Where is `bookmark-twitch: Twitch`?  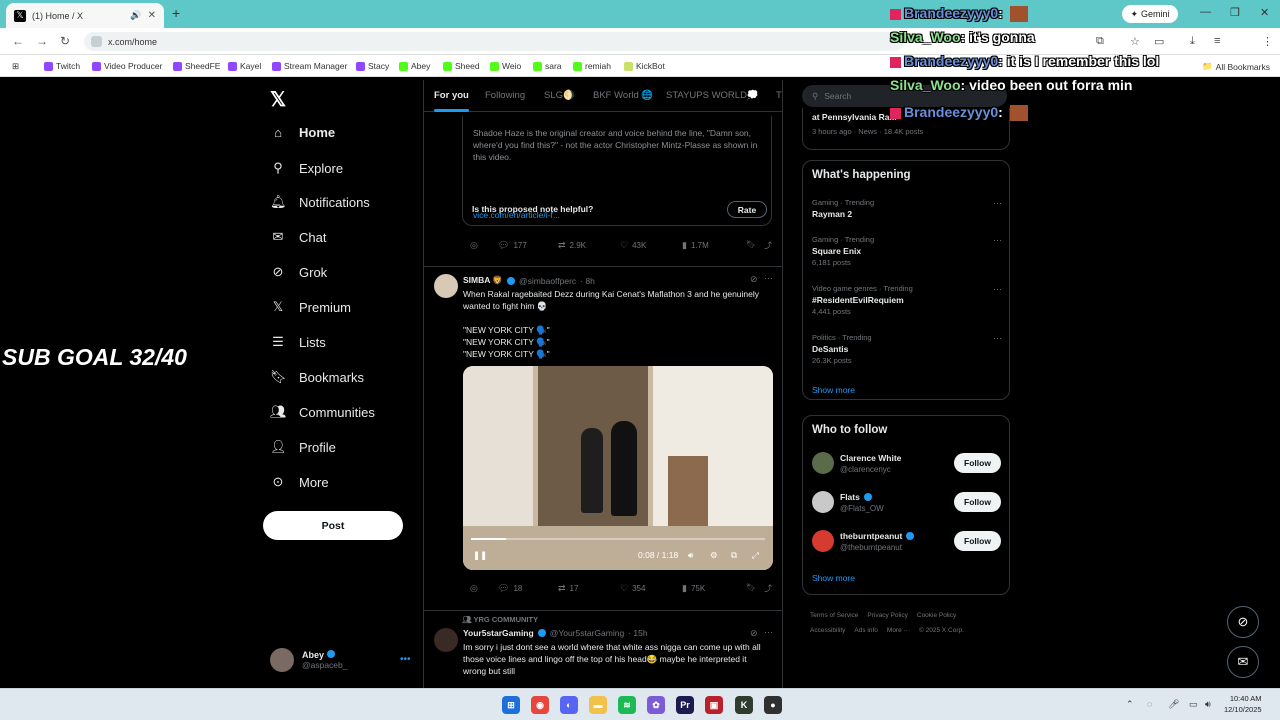
bookmark-twitch: Twitch is located at coordinates (62, 66).